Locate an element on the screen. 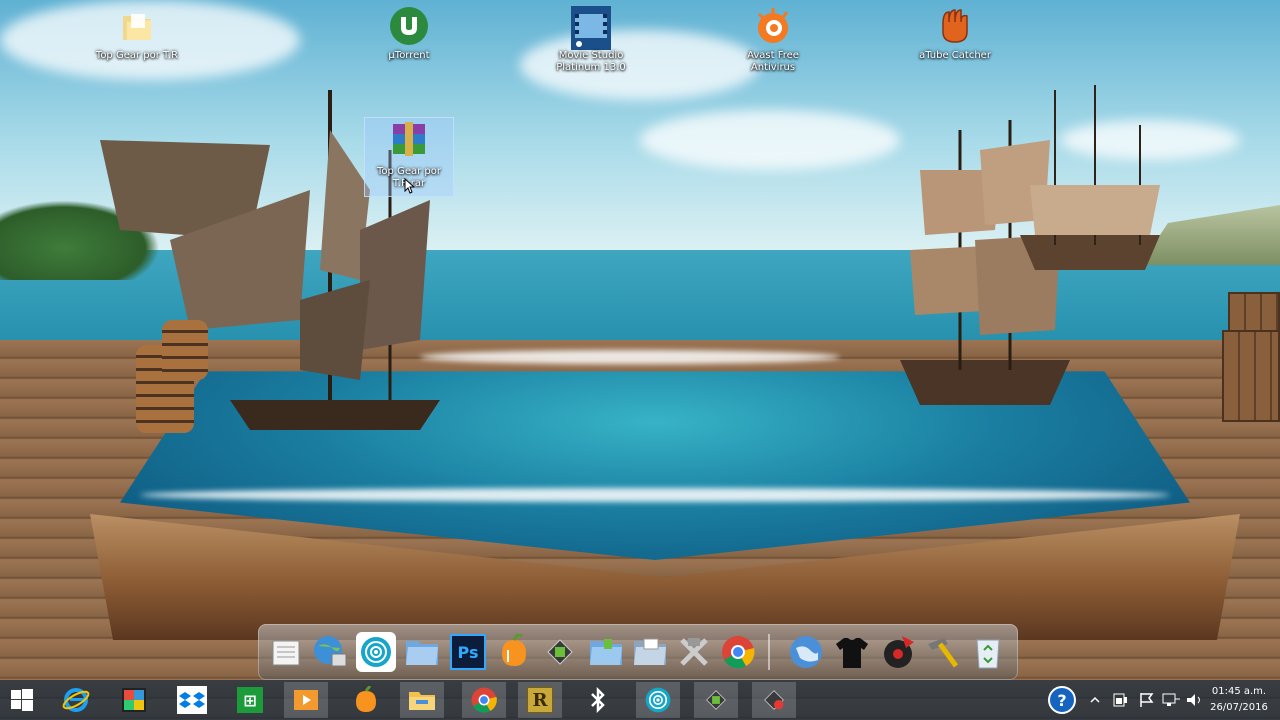  photoshop-label: Ps is located at coordinates (468, 652).